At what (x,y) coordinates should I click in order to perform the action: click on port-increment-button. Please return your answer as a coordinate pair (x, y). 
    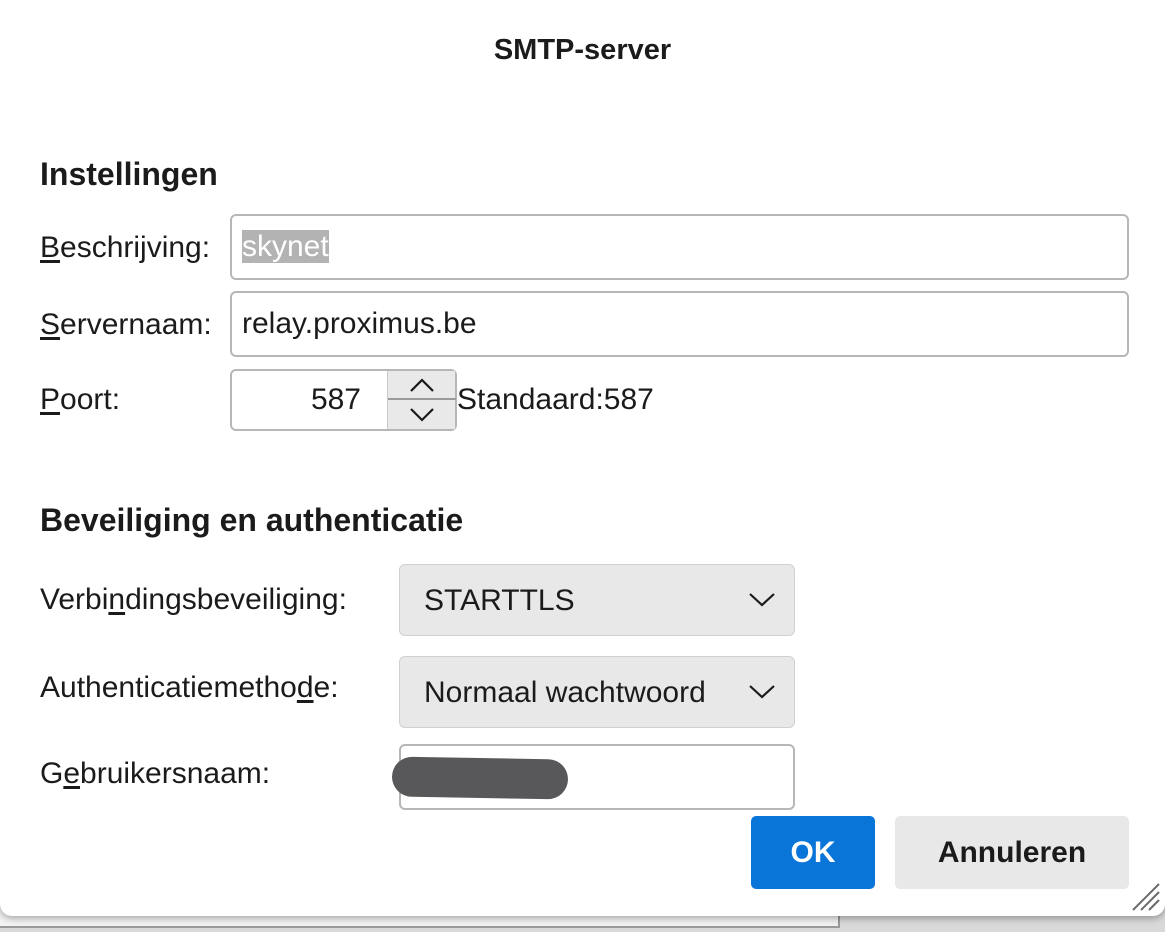
    Looking at the image, I should click on (422, 385).